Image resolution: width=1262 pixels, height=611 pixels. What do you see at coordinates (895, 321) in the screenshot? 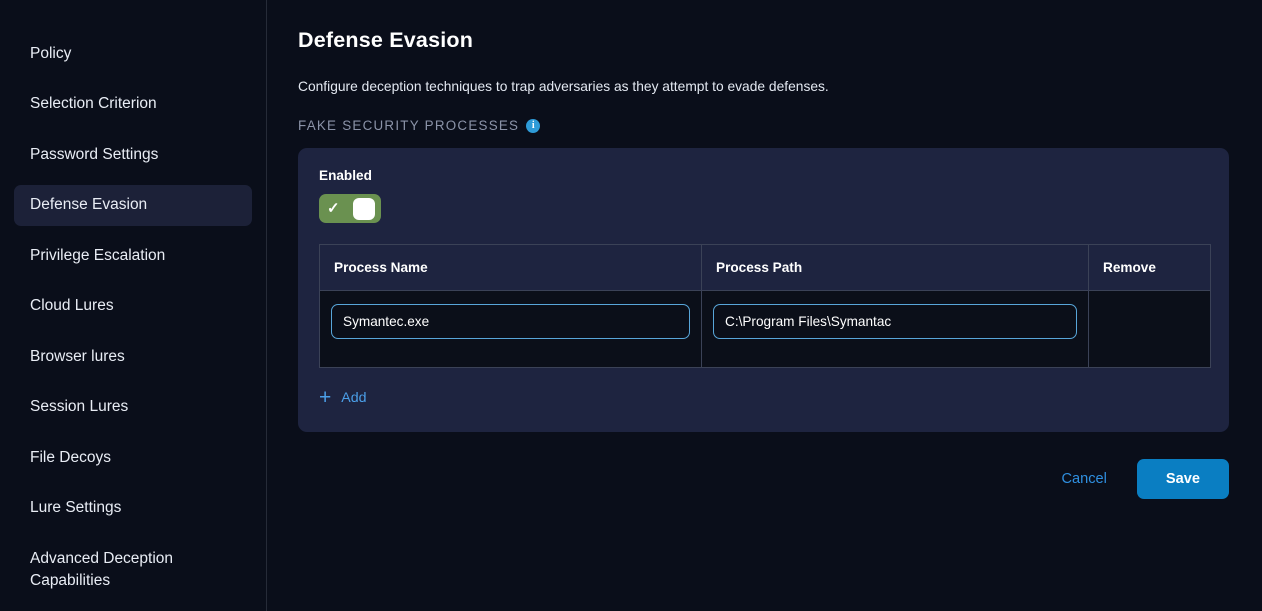
I see `process-path-input` at bounding box center [895, 321].